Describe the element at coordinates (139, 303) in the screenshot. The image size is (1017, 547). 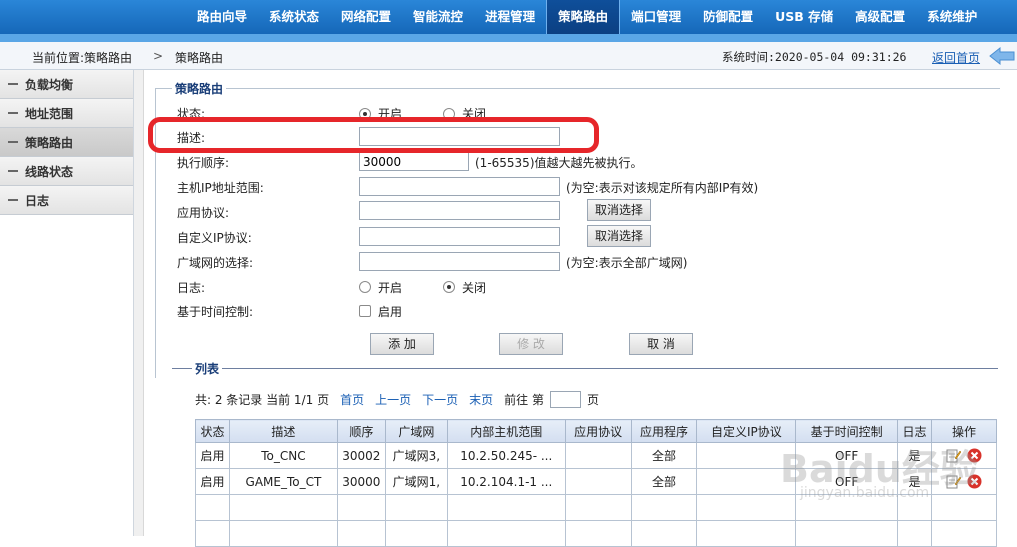
I see `sidebar-scrollbar` at that location.